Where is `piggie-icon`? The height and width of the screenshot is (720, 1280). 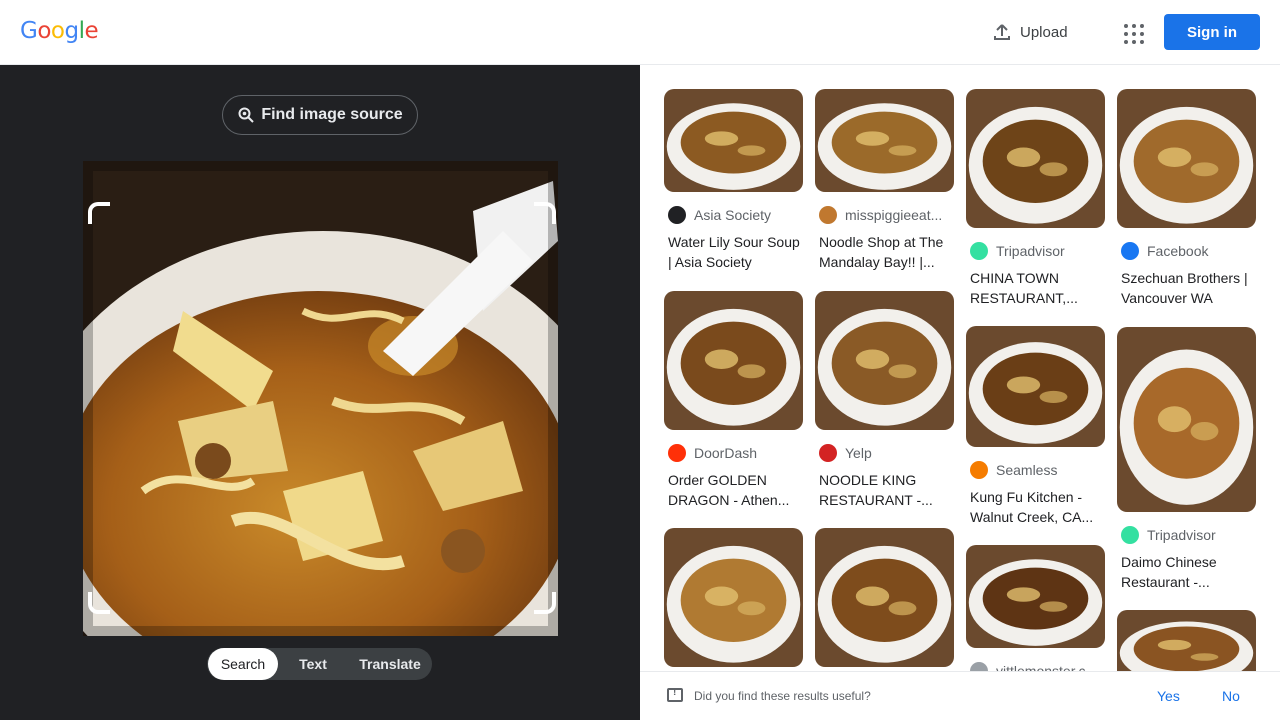 piggie-icon is located at coordinates (828, 215).